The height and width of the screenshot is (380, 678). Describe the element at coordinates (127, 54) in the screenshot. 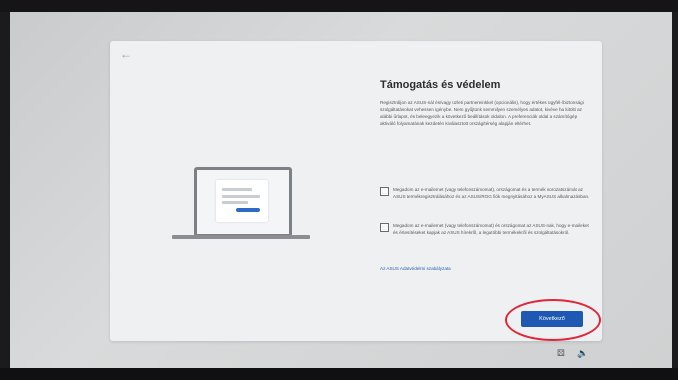

I see `back-arrow-icon: ←` at that location.